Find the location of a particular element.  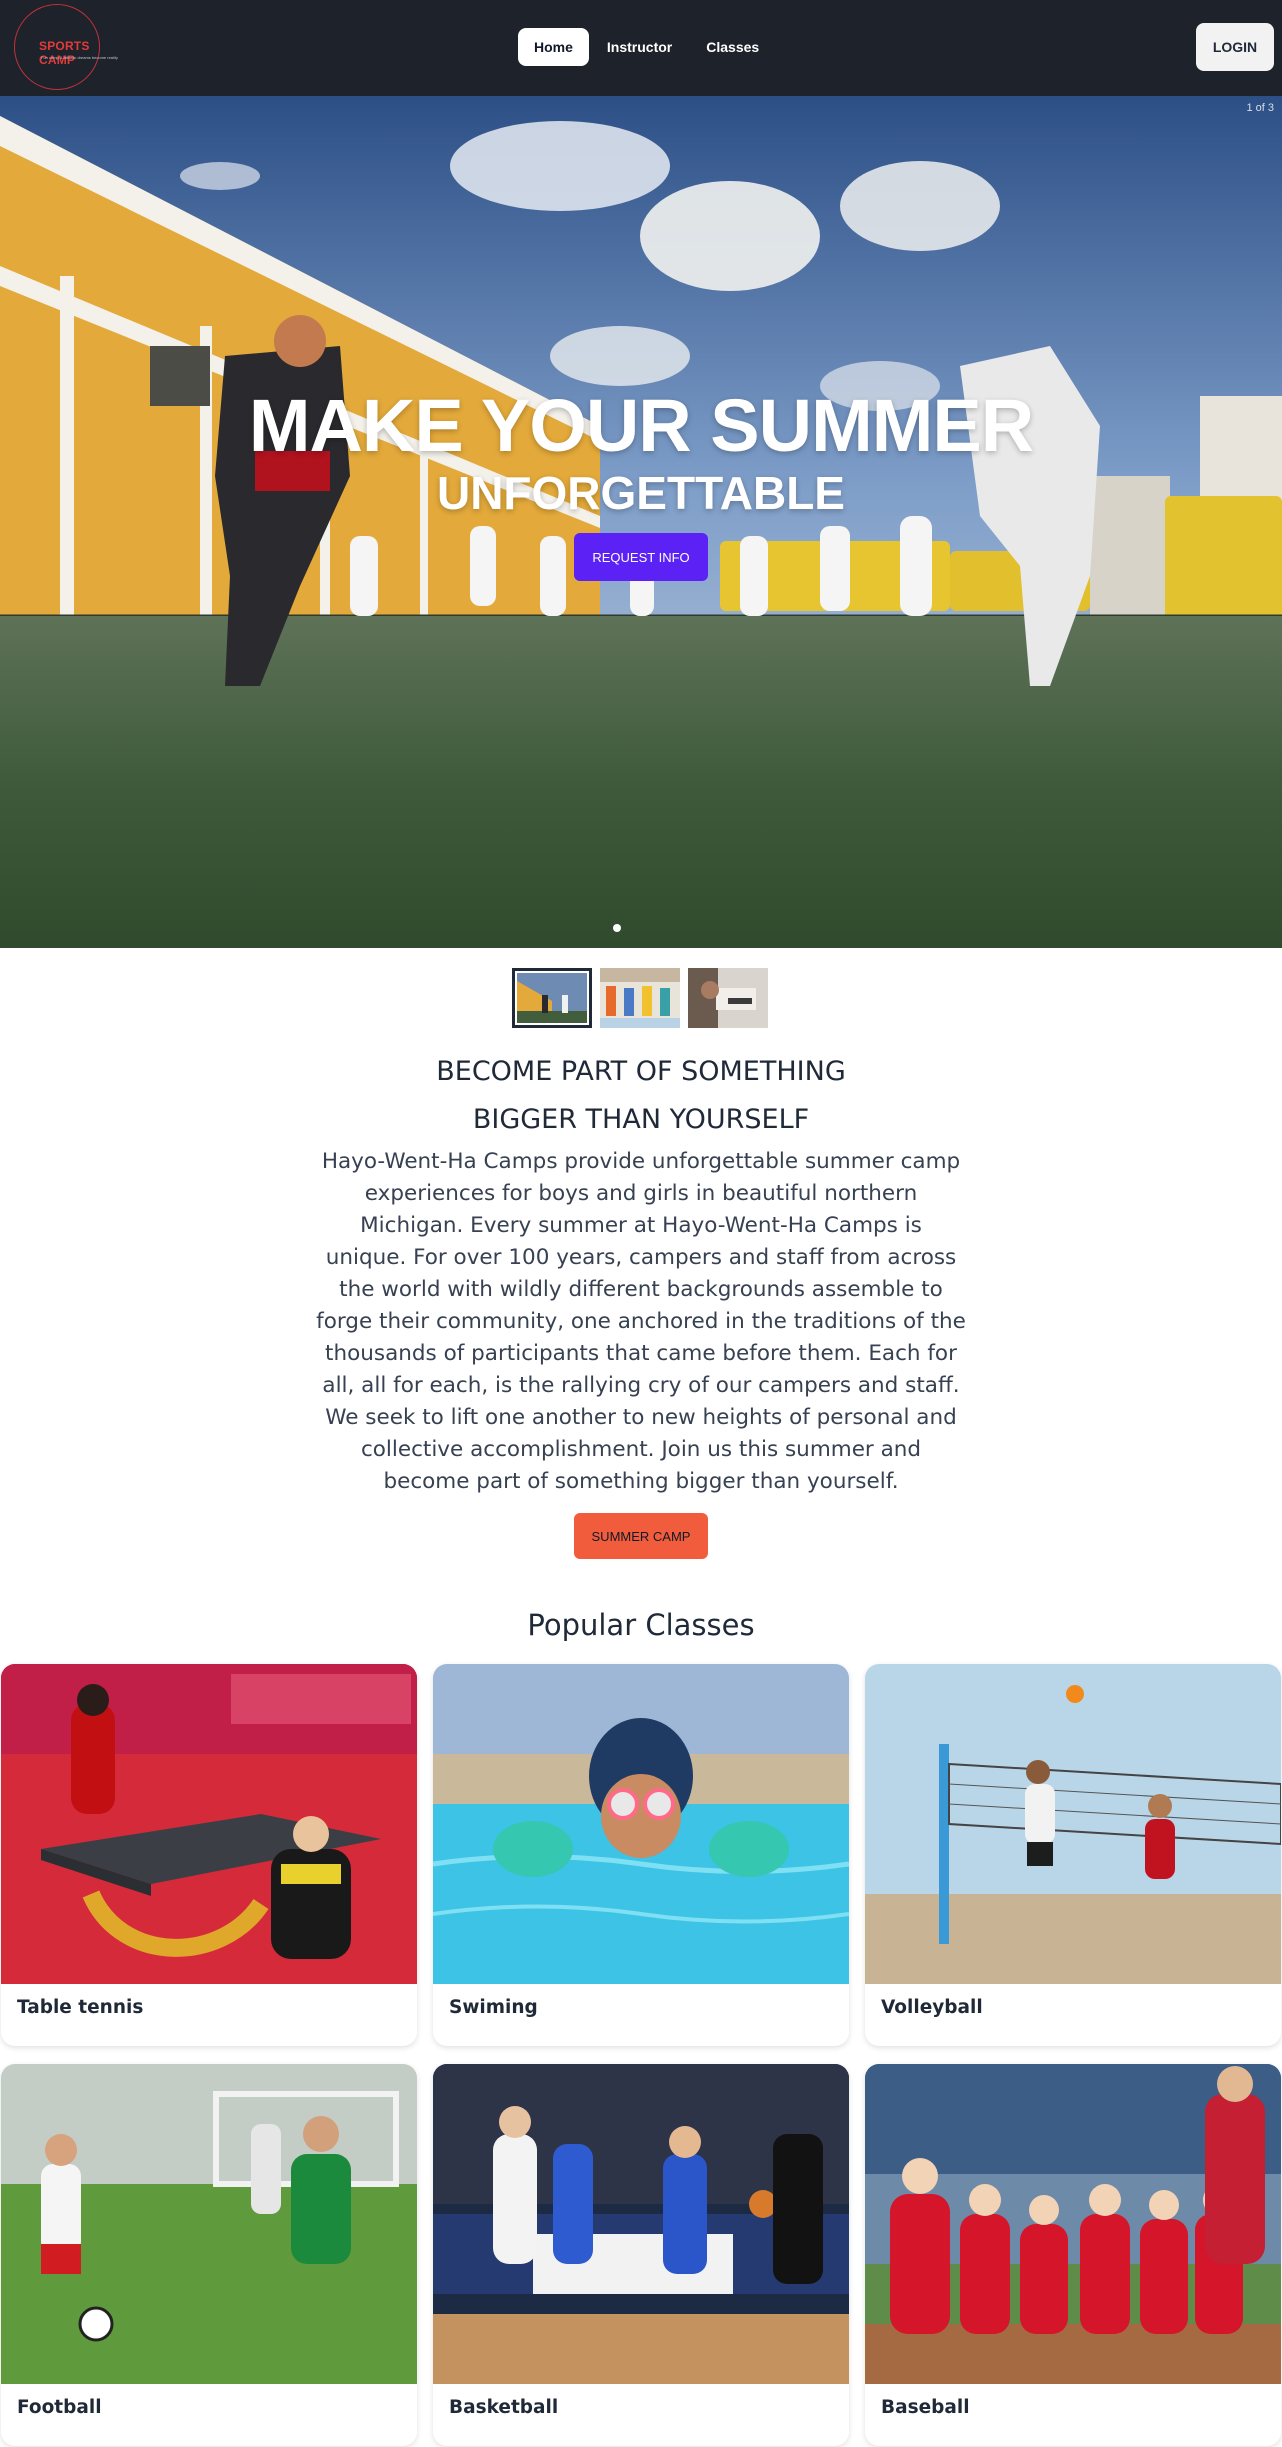

class-card-label: Swiming is located at coordinates (493, 2007).